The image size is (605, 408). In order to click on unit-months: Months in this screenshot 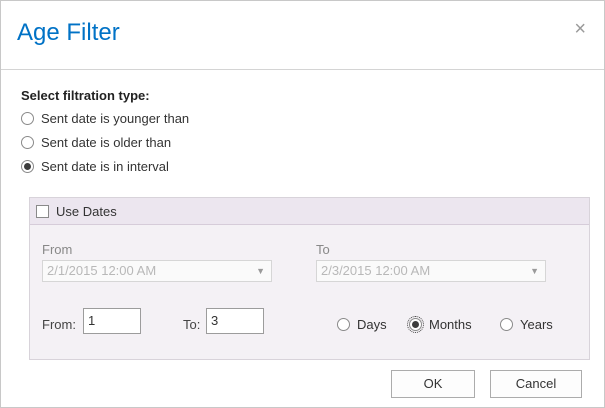, I will do `click(439, 324)`.